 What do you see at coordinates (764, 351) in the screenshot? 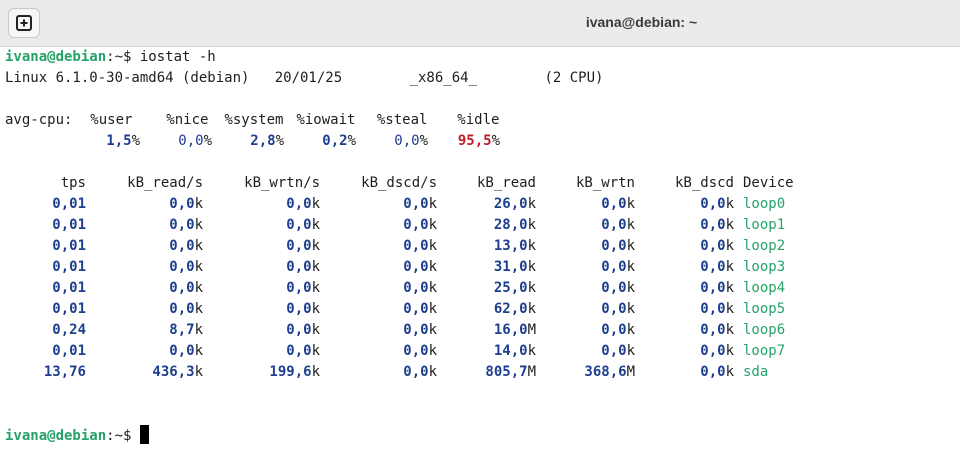
I see `device-name: loop7` at bounding box center [764, 351].